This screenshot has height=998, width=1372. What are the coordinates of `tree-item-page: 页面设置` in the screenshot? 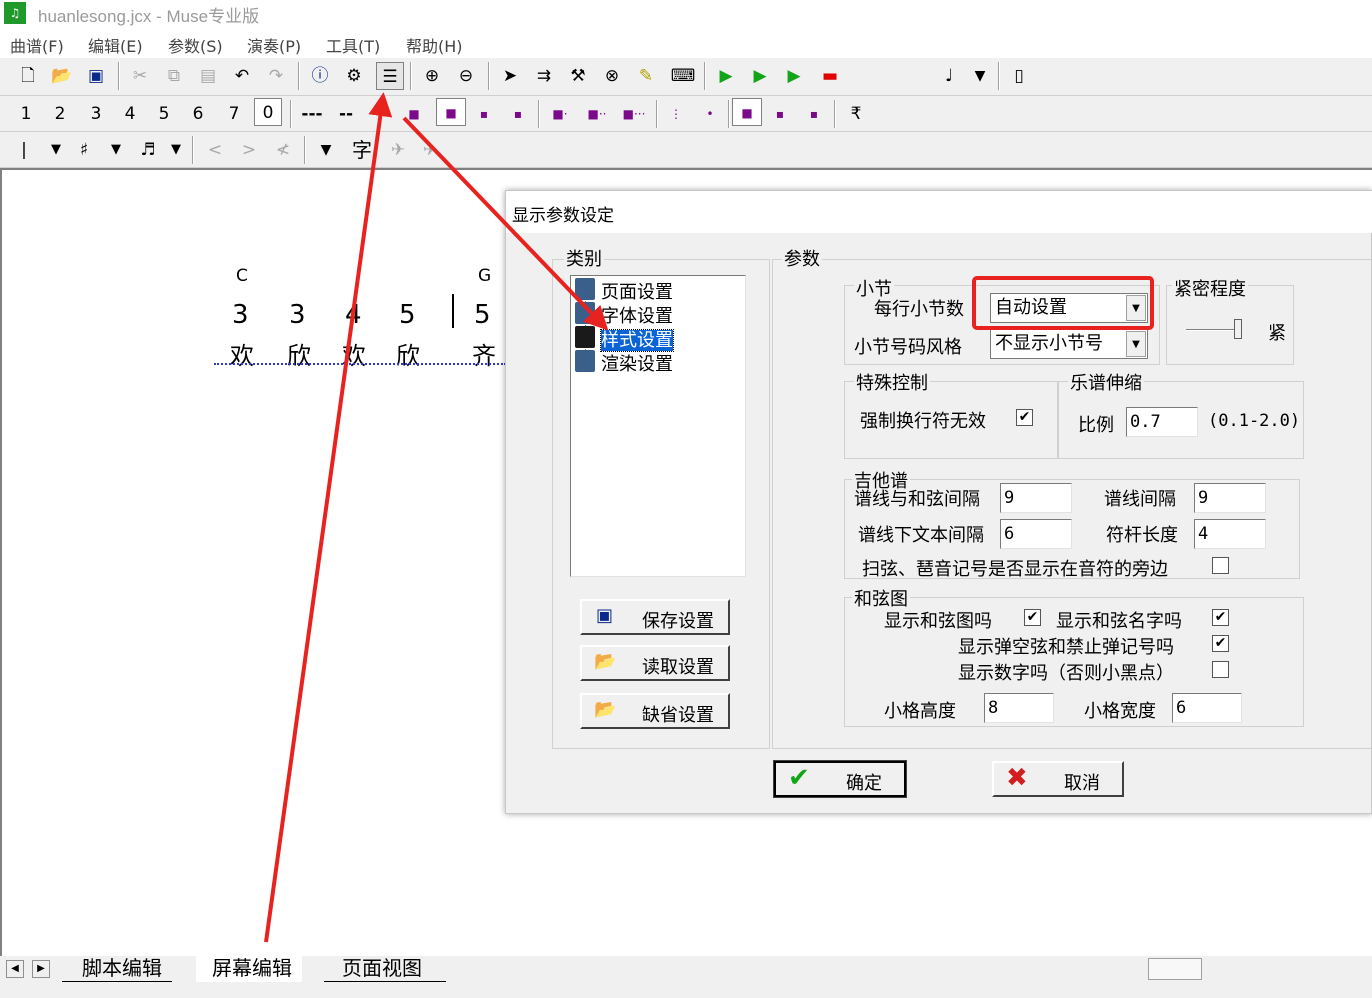 It's located at (624, 290).